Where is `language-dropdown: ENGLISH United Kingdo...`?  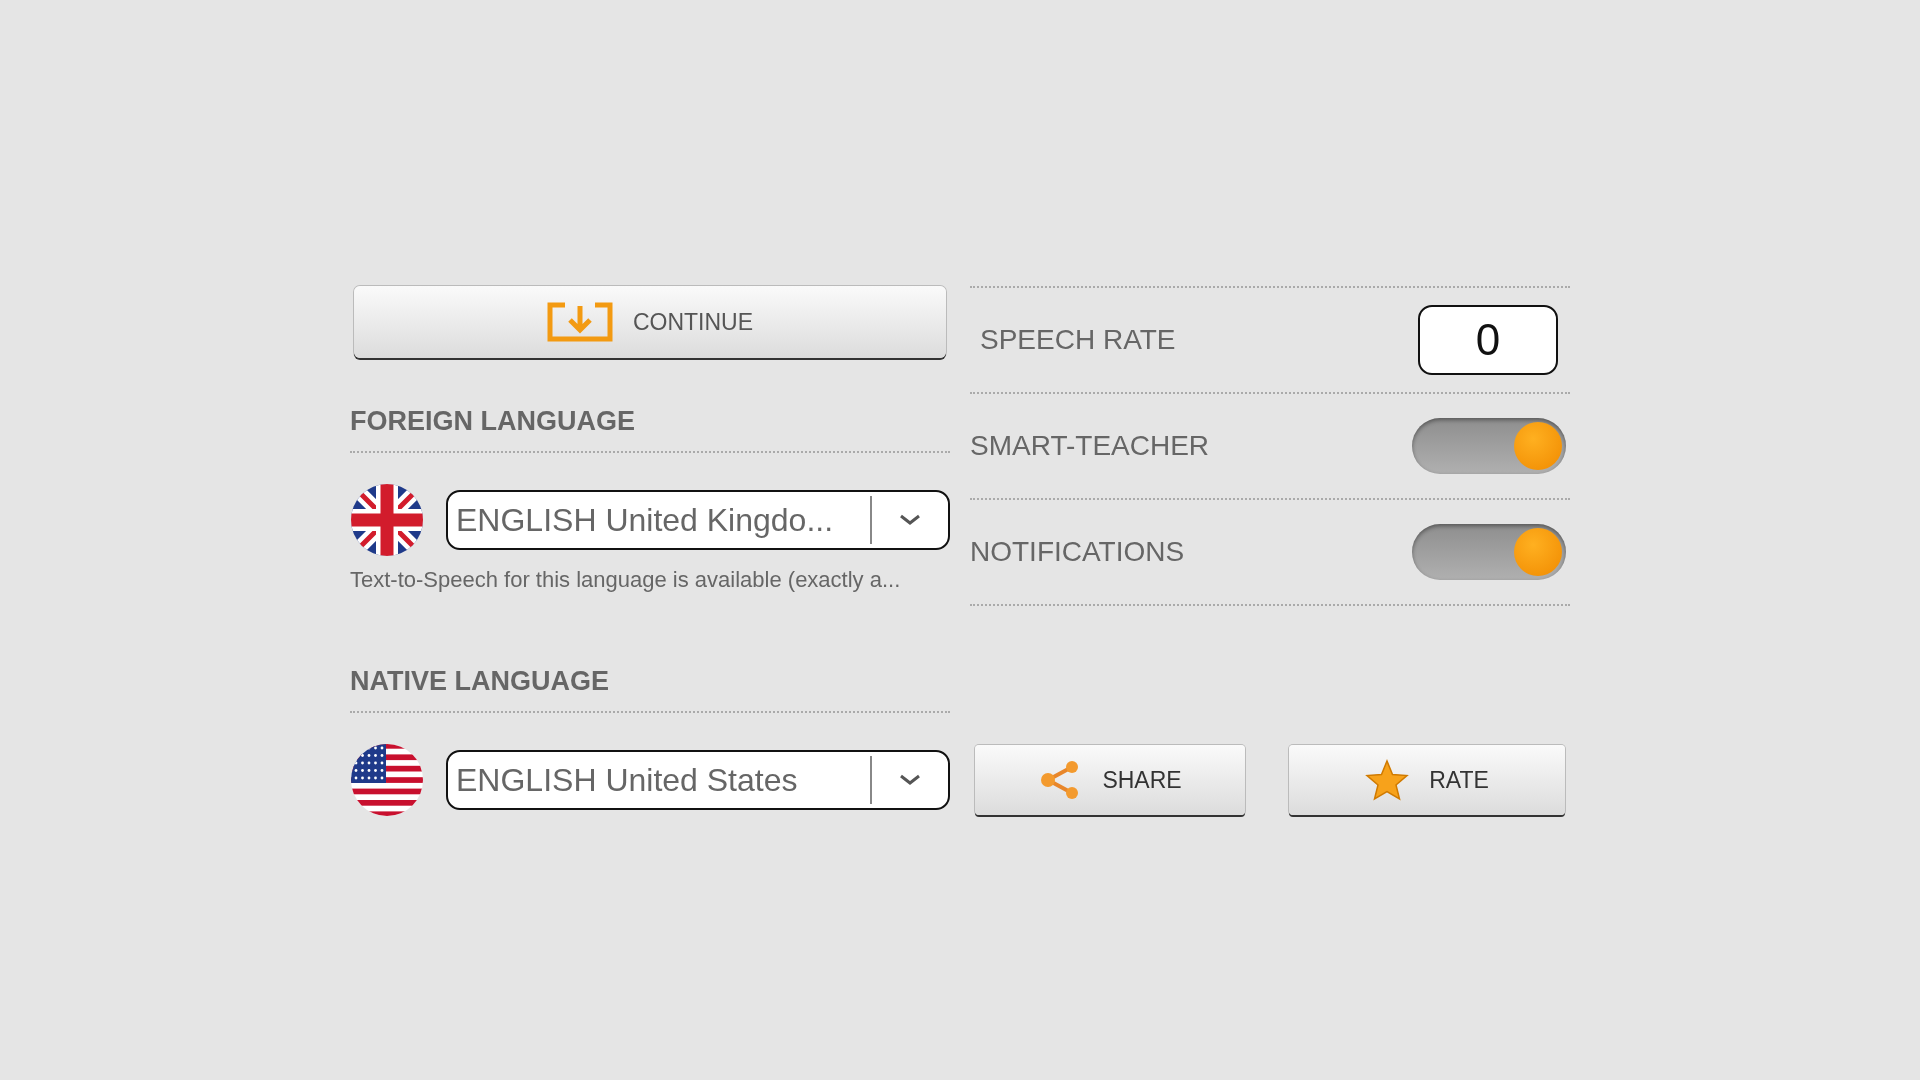 language-dropdown: ENGLISH United Kingdo... is located at coordinates (698, 520).